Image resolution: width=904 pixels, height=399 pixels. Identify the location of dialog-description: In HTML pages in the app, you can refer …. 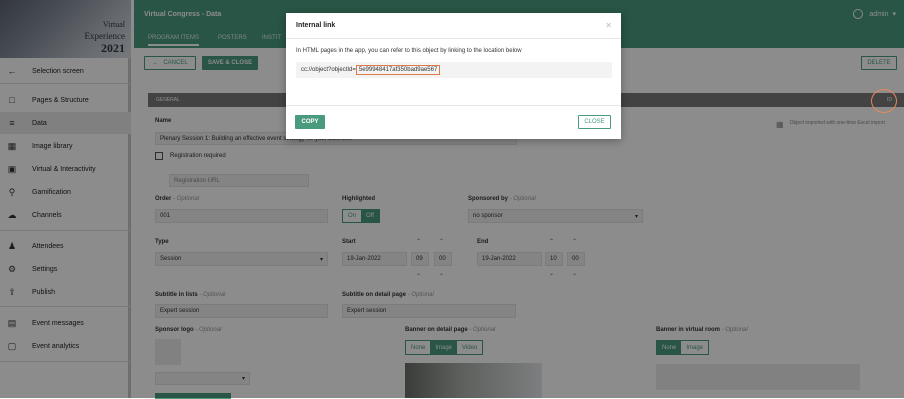
(409, 51).